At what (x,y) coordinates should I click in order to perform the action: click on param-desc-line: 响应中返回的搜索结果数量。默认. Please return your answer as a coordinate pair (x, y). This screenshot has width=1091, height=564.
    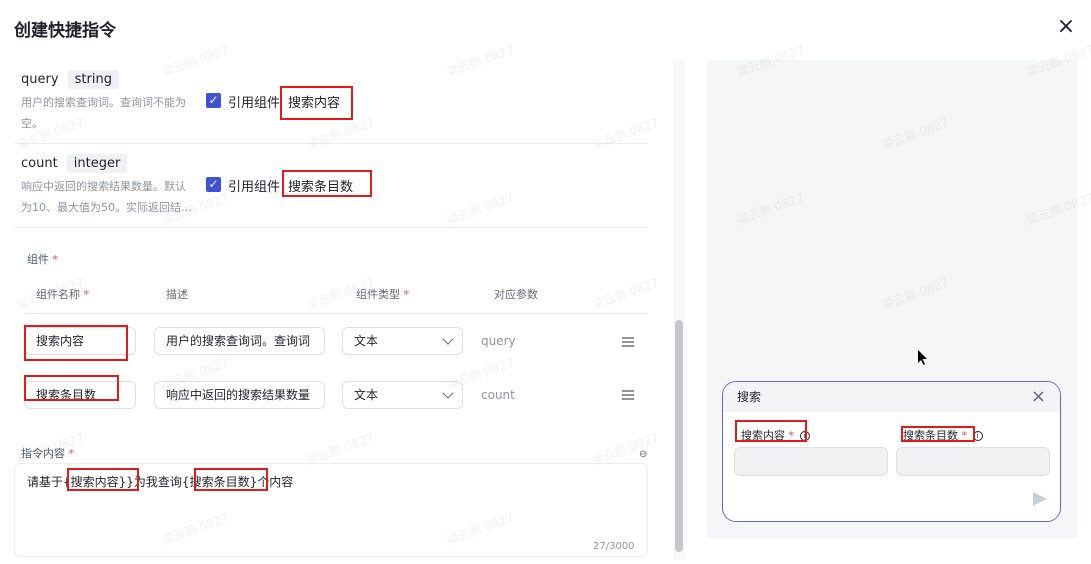
    Looking at the image, I should click on (103, 186).